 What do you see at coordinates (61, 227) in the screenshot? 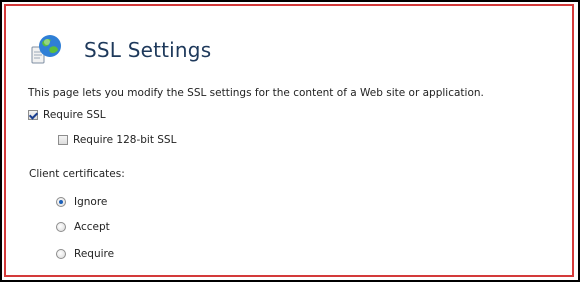
I see `accept-radio` at bounding box center [61, 227].